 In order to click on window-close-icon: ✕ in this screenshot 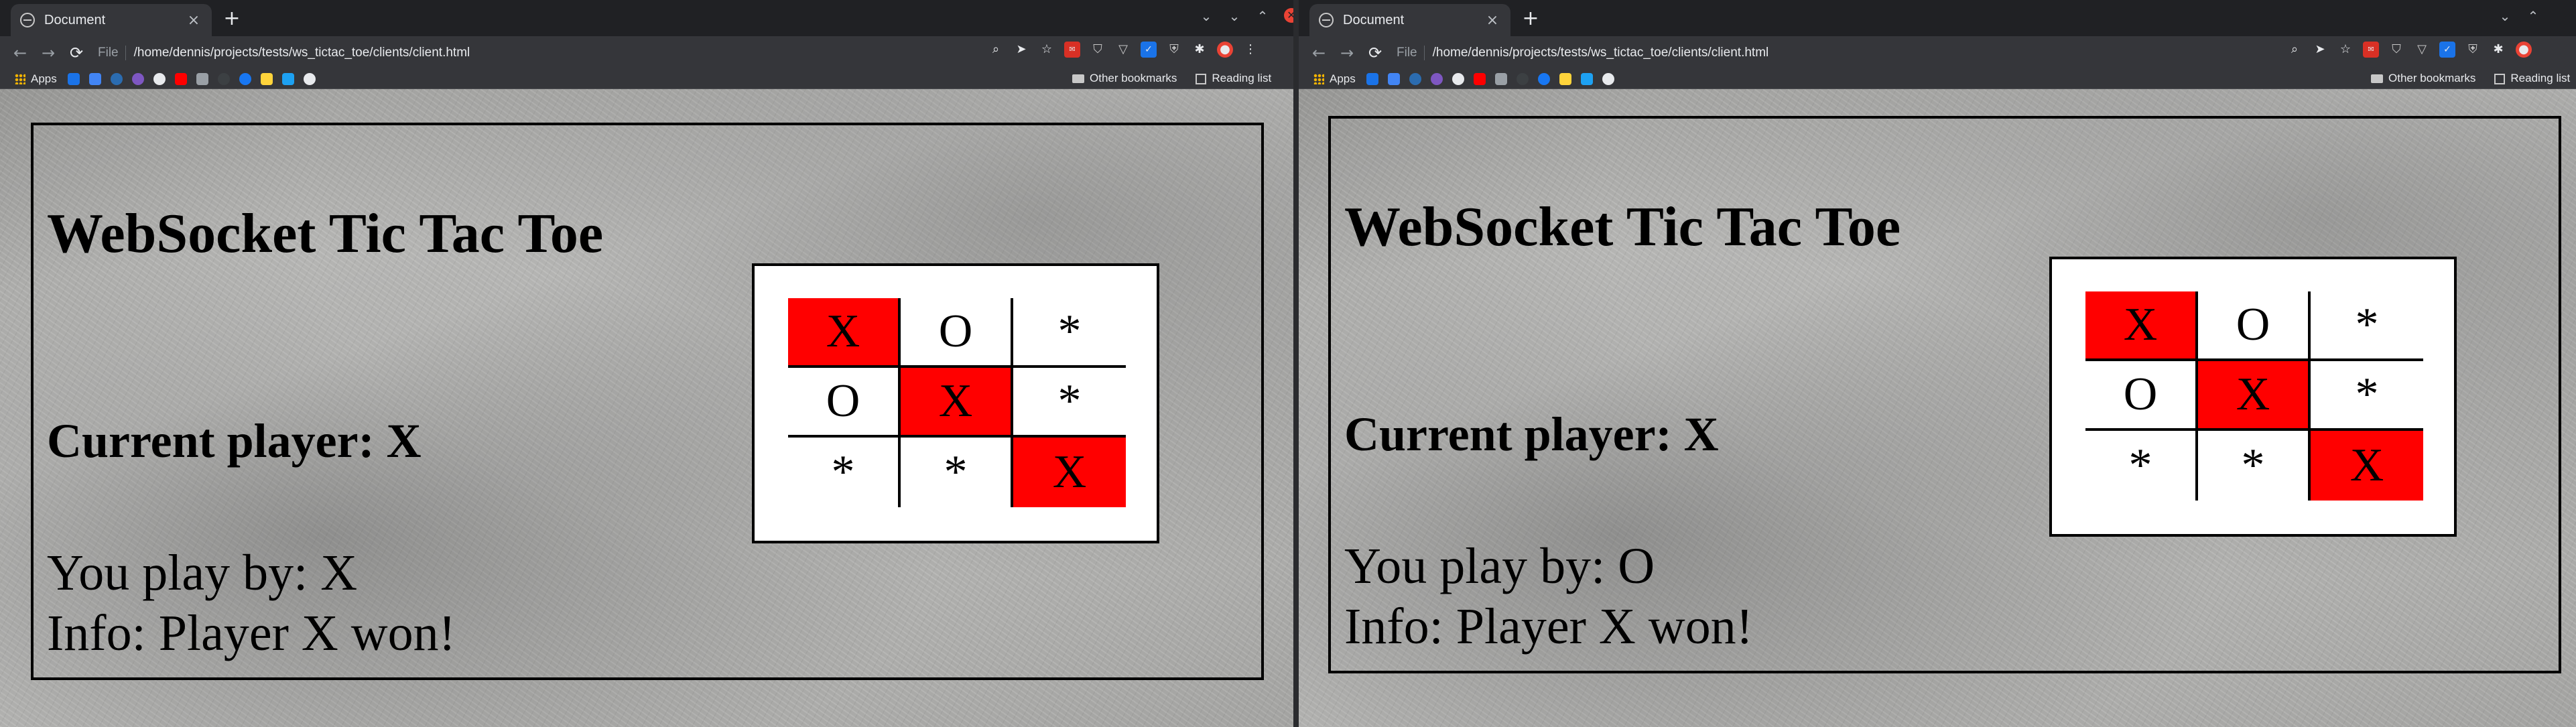, I will do `click(1288, 15)`.